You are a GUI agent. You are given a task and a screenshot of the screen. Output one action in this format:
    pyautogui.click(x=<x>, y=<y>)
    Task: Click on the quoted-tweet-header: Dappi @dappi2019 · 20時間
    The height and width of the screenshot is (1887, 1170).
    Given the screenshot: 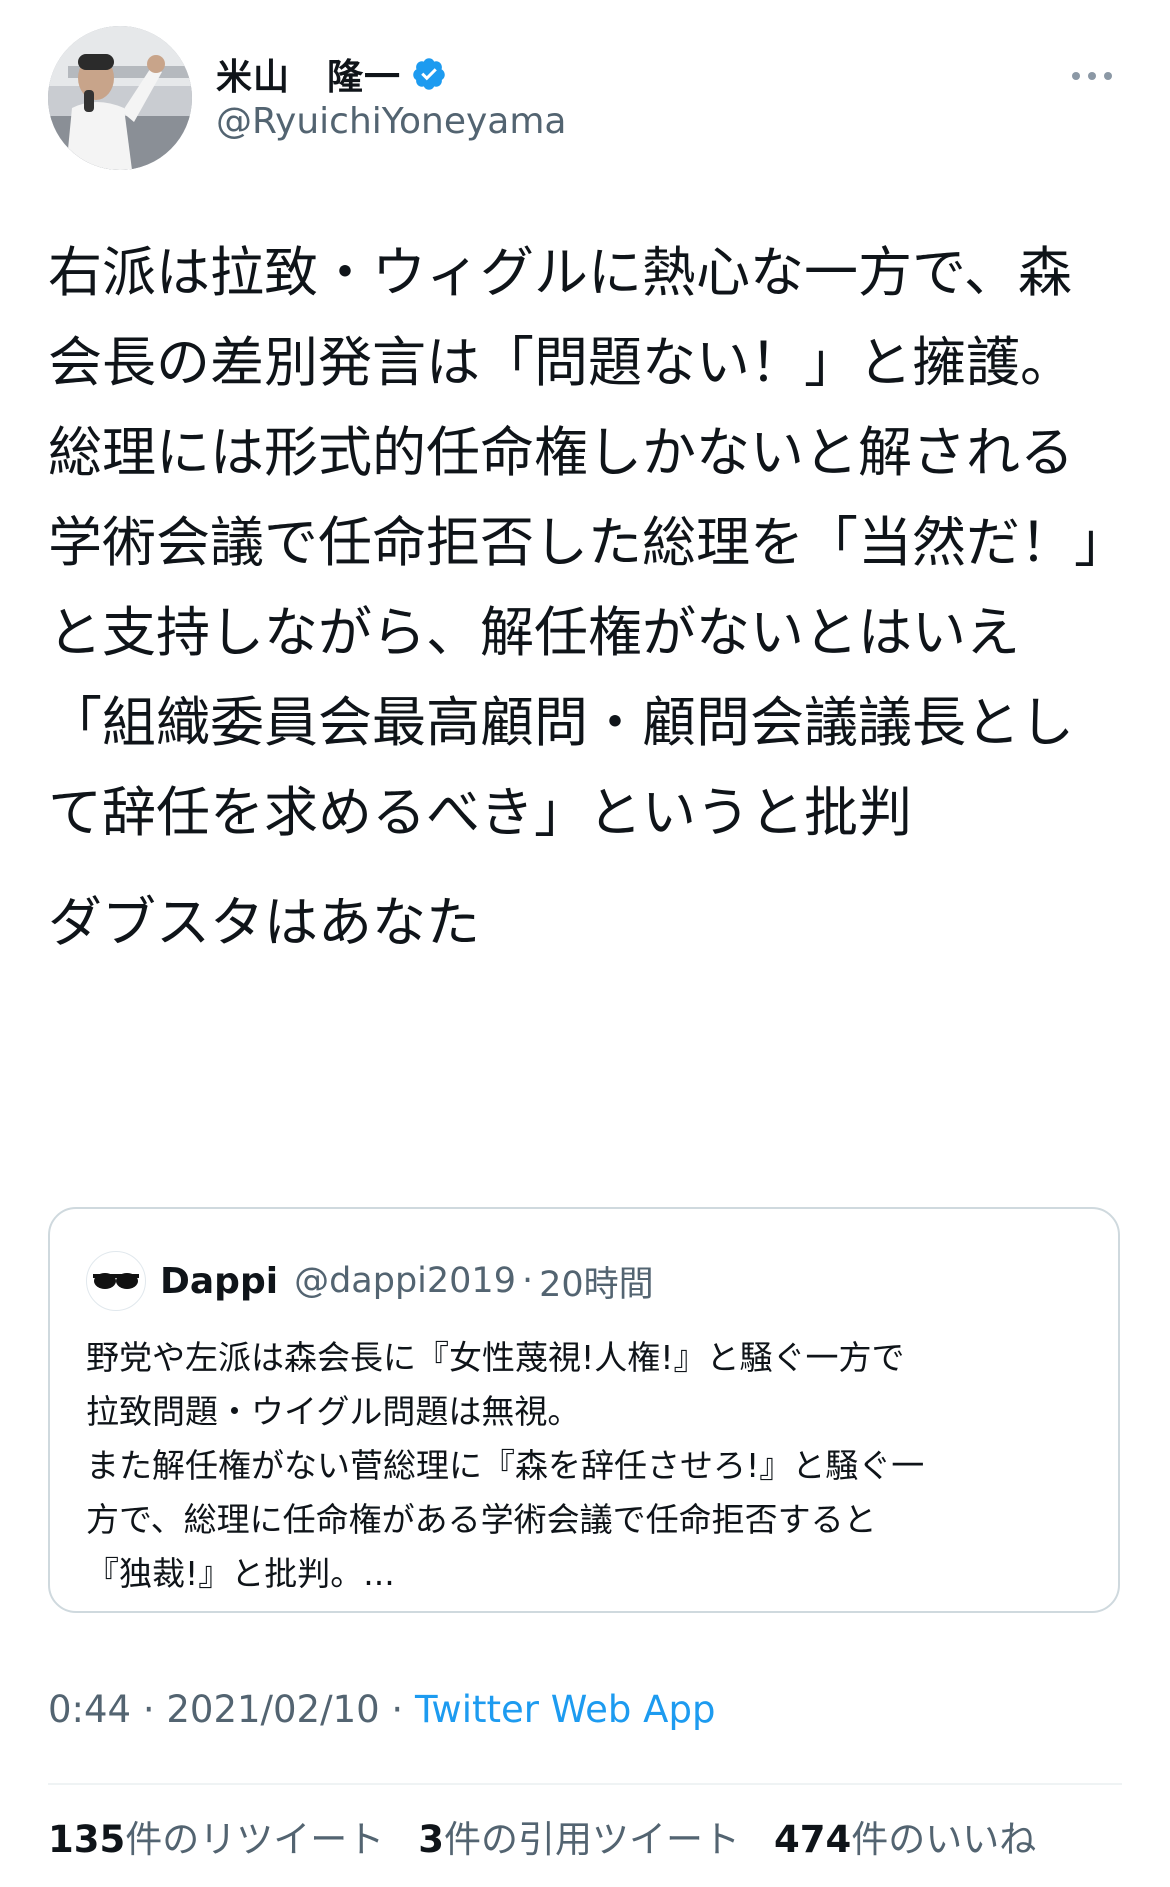 What is the action you would take?
    pyautogui.click(x=370, y=1281)
    